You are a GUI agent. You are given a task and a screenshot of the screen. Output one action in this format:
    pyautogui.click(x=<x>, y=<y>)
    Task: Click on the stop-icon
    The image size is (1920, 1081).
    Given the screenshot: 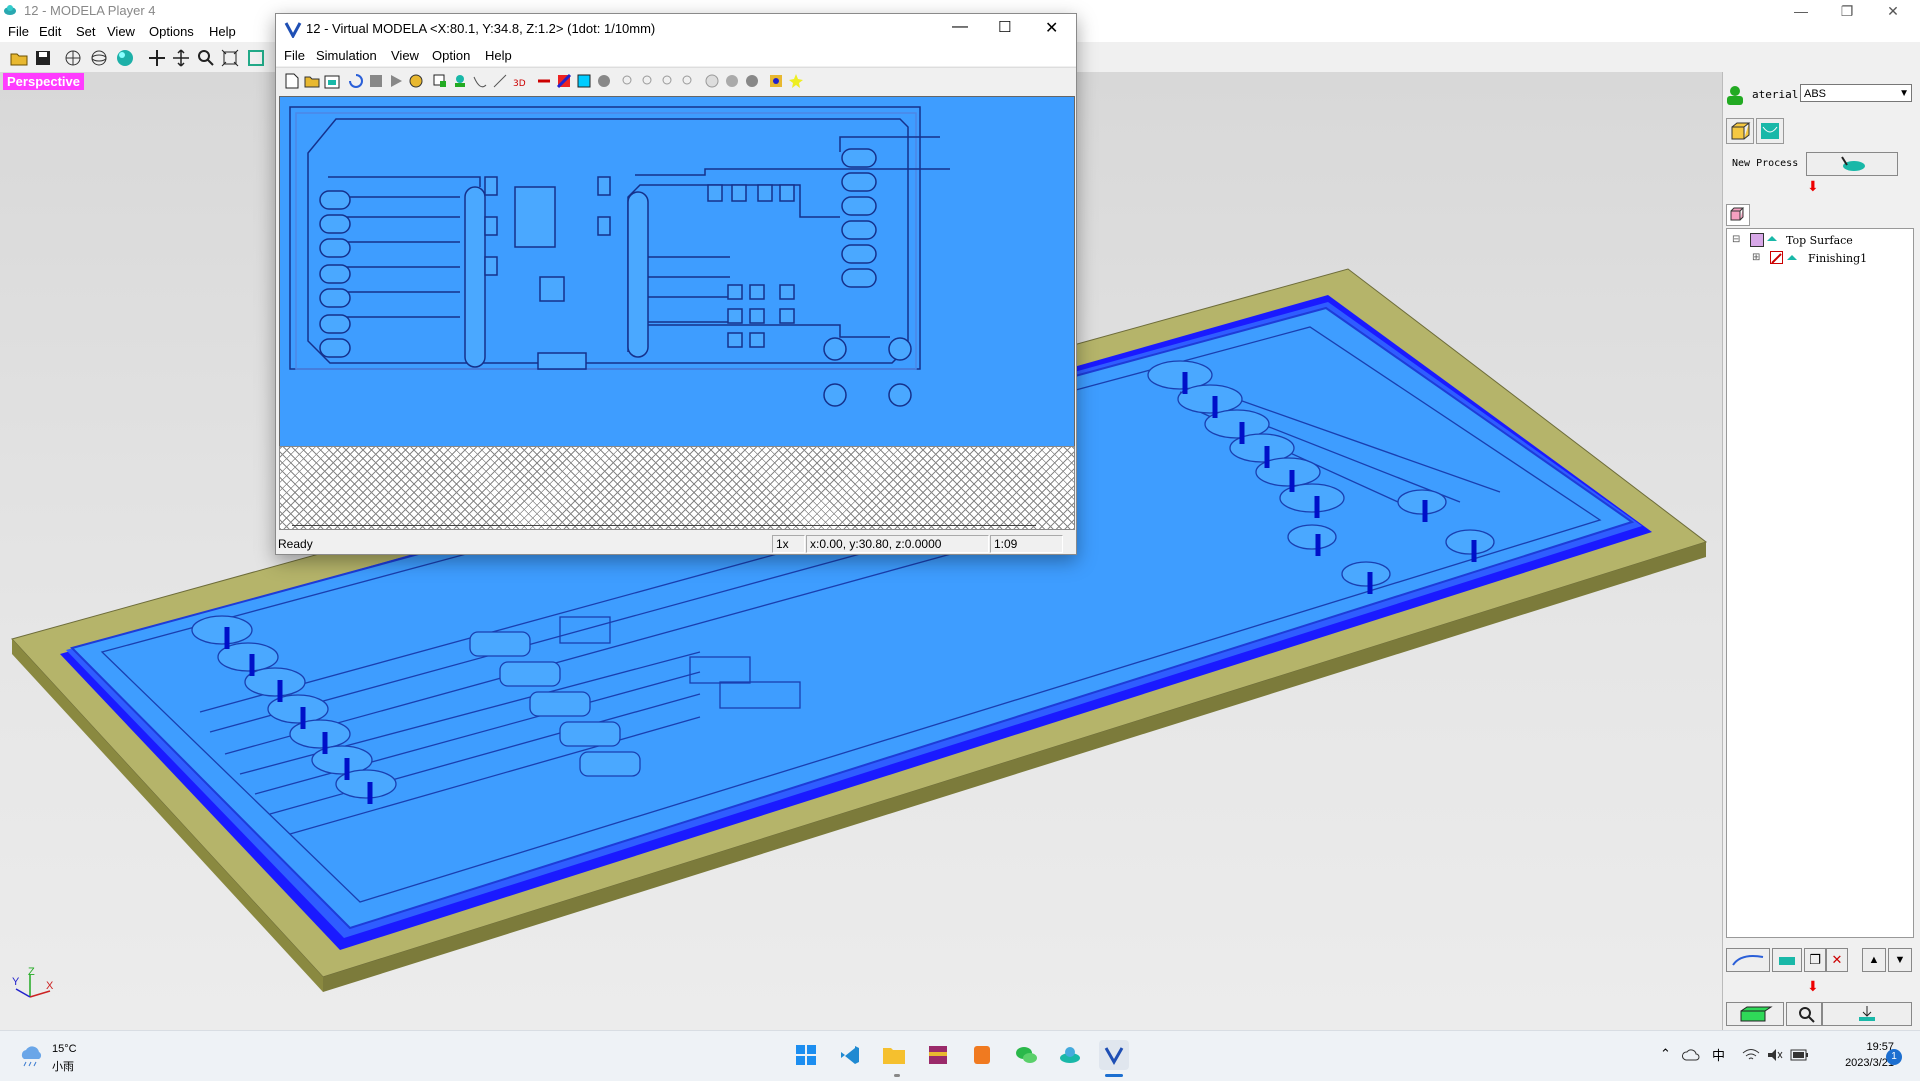 What is the action you would take?
    pyautogui.click(x=376, y=81)
    